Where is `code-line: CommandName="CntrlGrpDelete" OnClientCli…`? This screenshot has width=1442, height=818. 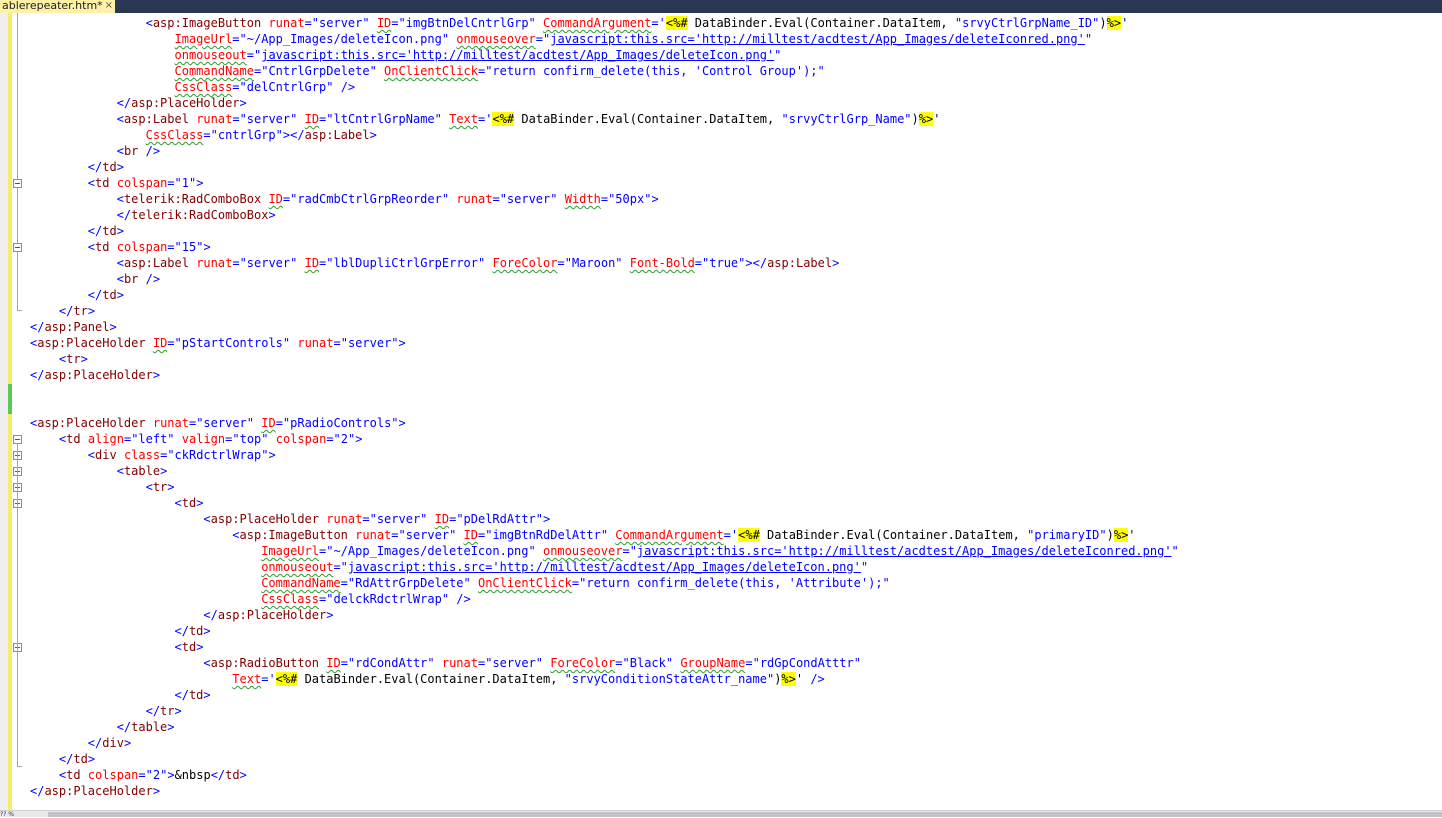
code-line: CommandName="CntrlGrpDelete" OnClientCli… is located at coordinates (736, 71).